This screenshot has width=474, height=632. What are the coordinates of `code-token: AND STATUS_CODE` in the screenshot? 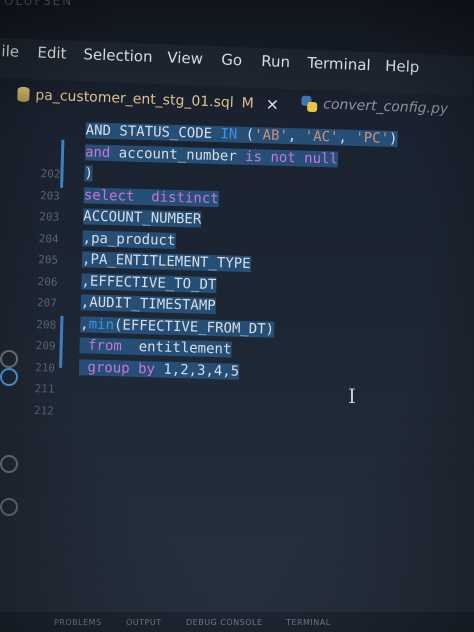 It's located at (153, 132).